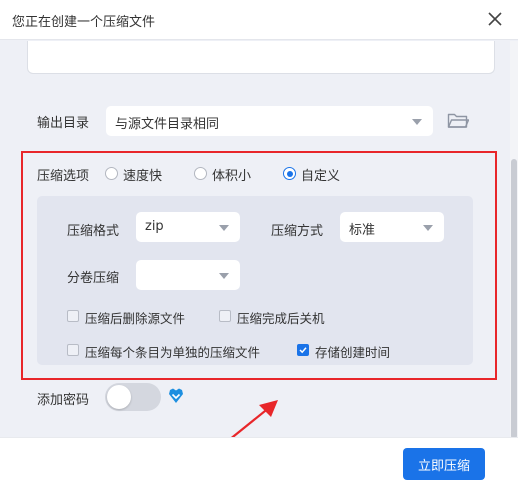 The height and width of the screenshot is (487, 518). I want to click on method-select: 标准, so click(392, 227).